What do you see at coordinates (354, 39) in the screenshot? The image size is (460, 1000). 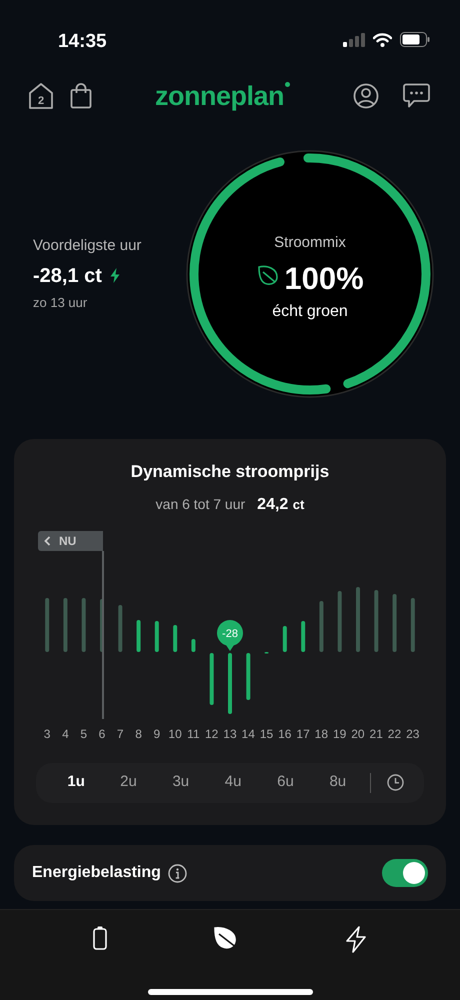 I see `signal-icon` at bounding box center [354, 39].